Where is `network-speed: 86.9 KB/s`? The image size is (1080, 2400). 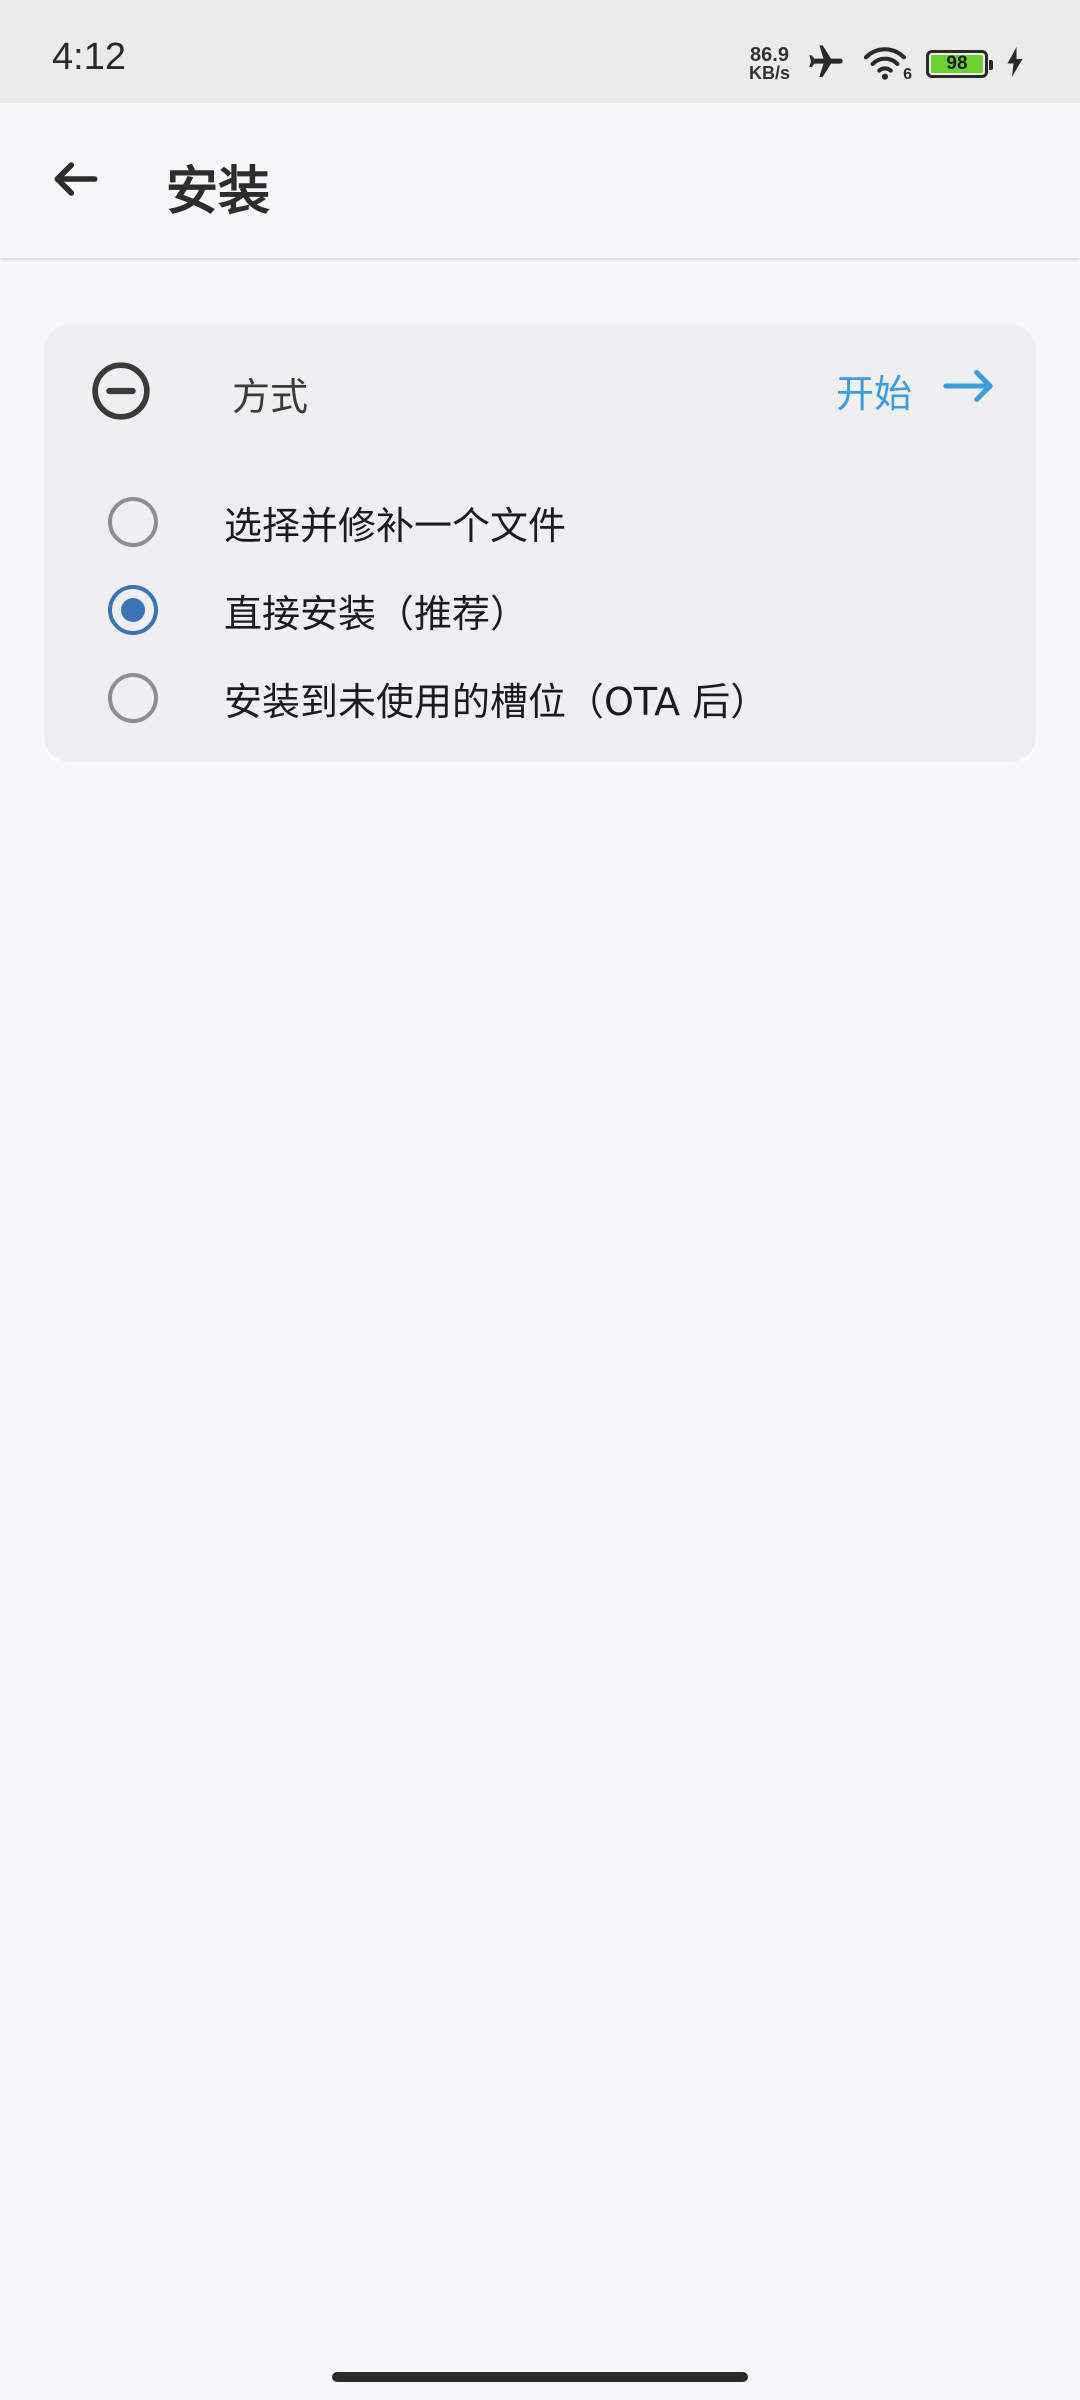
network-speed: 86.9 KB/s is located at coordinates (769, 63).